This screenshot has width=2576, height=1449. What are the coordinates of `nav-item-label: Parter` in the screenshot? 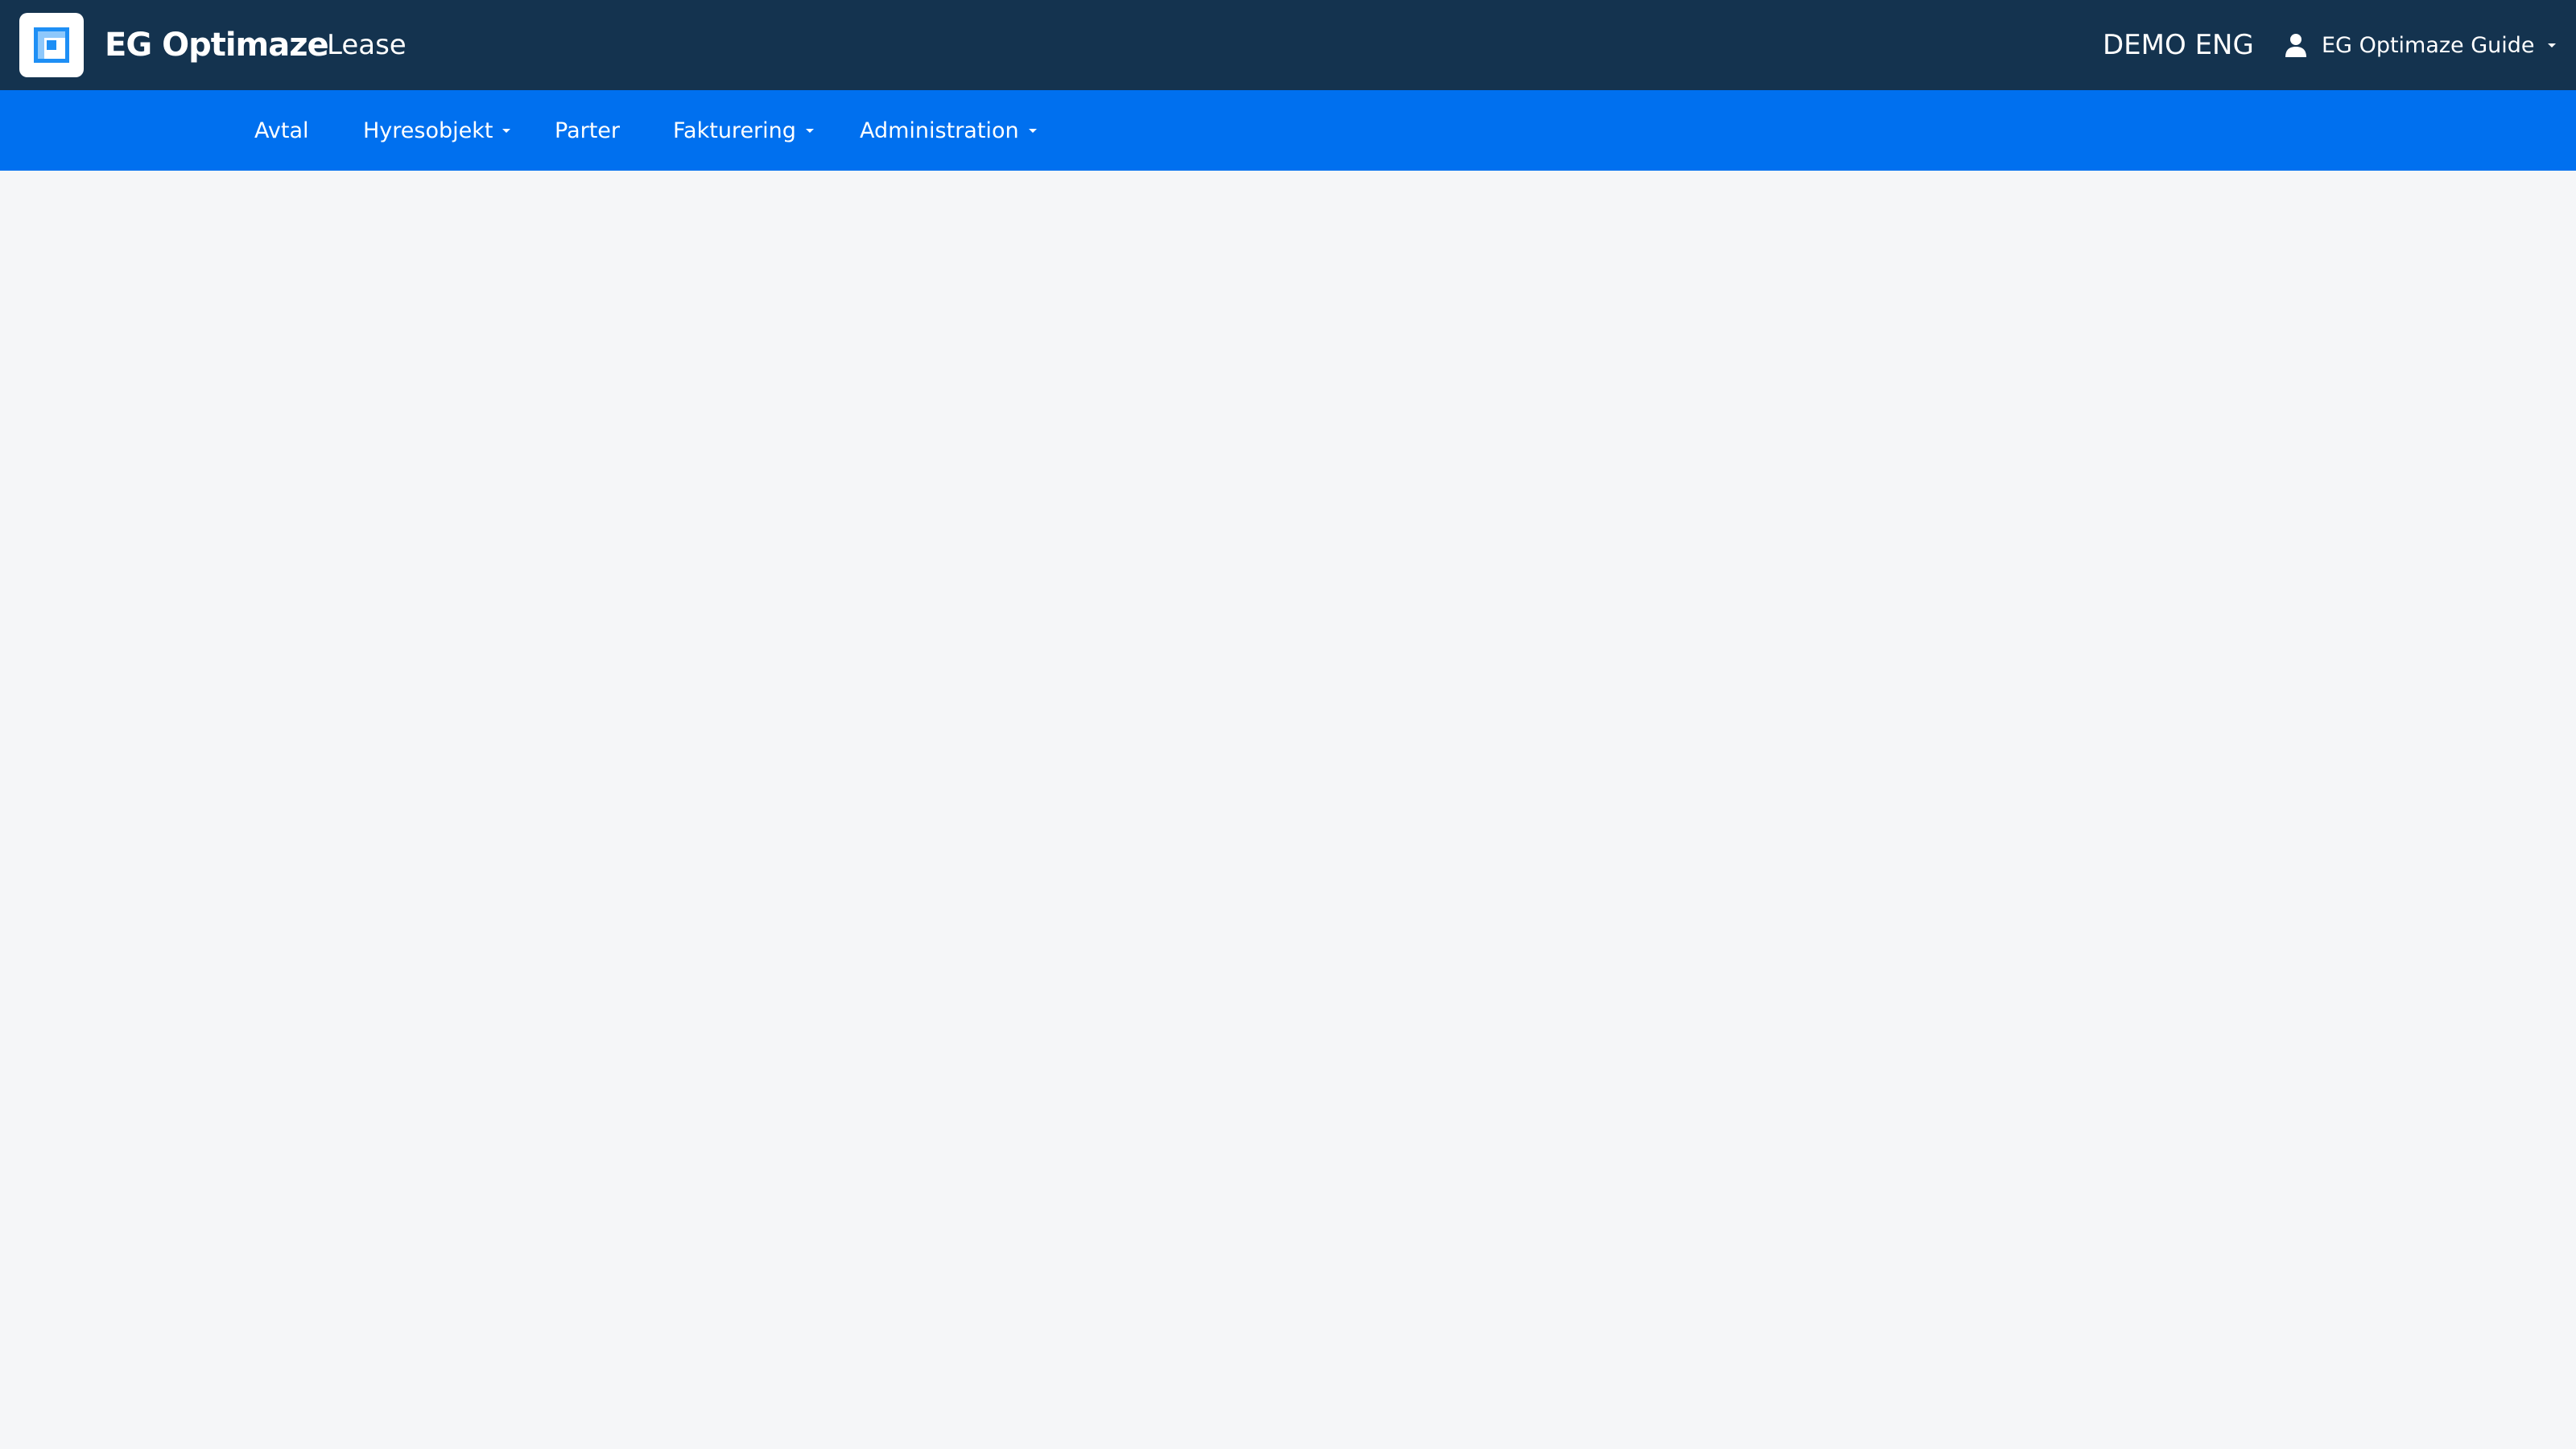 It's located at (588, 130).